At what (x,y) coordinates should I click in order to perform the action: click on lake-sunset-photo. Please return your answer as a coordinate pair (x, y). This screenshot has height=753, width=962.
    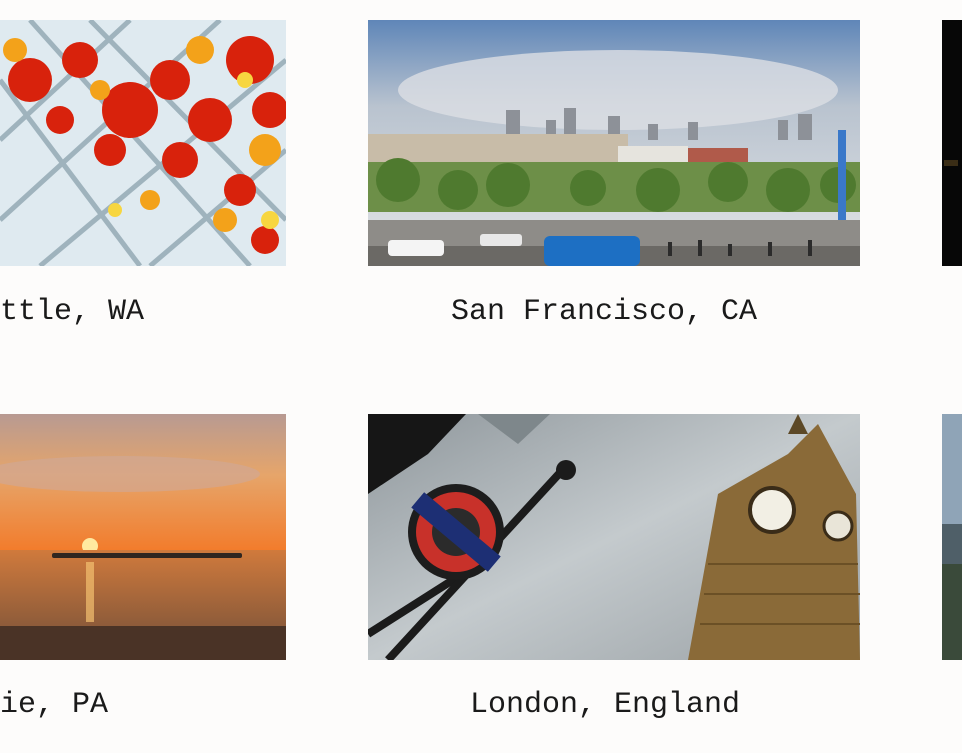
    Looking at the image, I should click on (143, 537).